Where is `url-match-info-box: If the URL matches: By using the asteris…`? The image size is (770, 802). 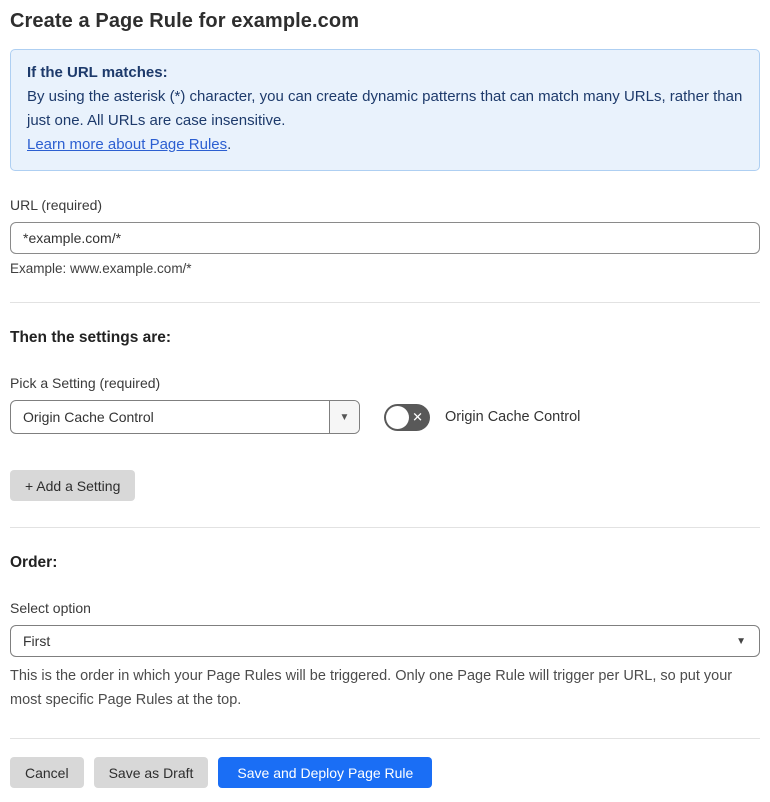 url-match-info-box: If the URL matches: By using the asteris… is located at coordinates (385, 110).